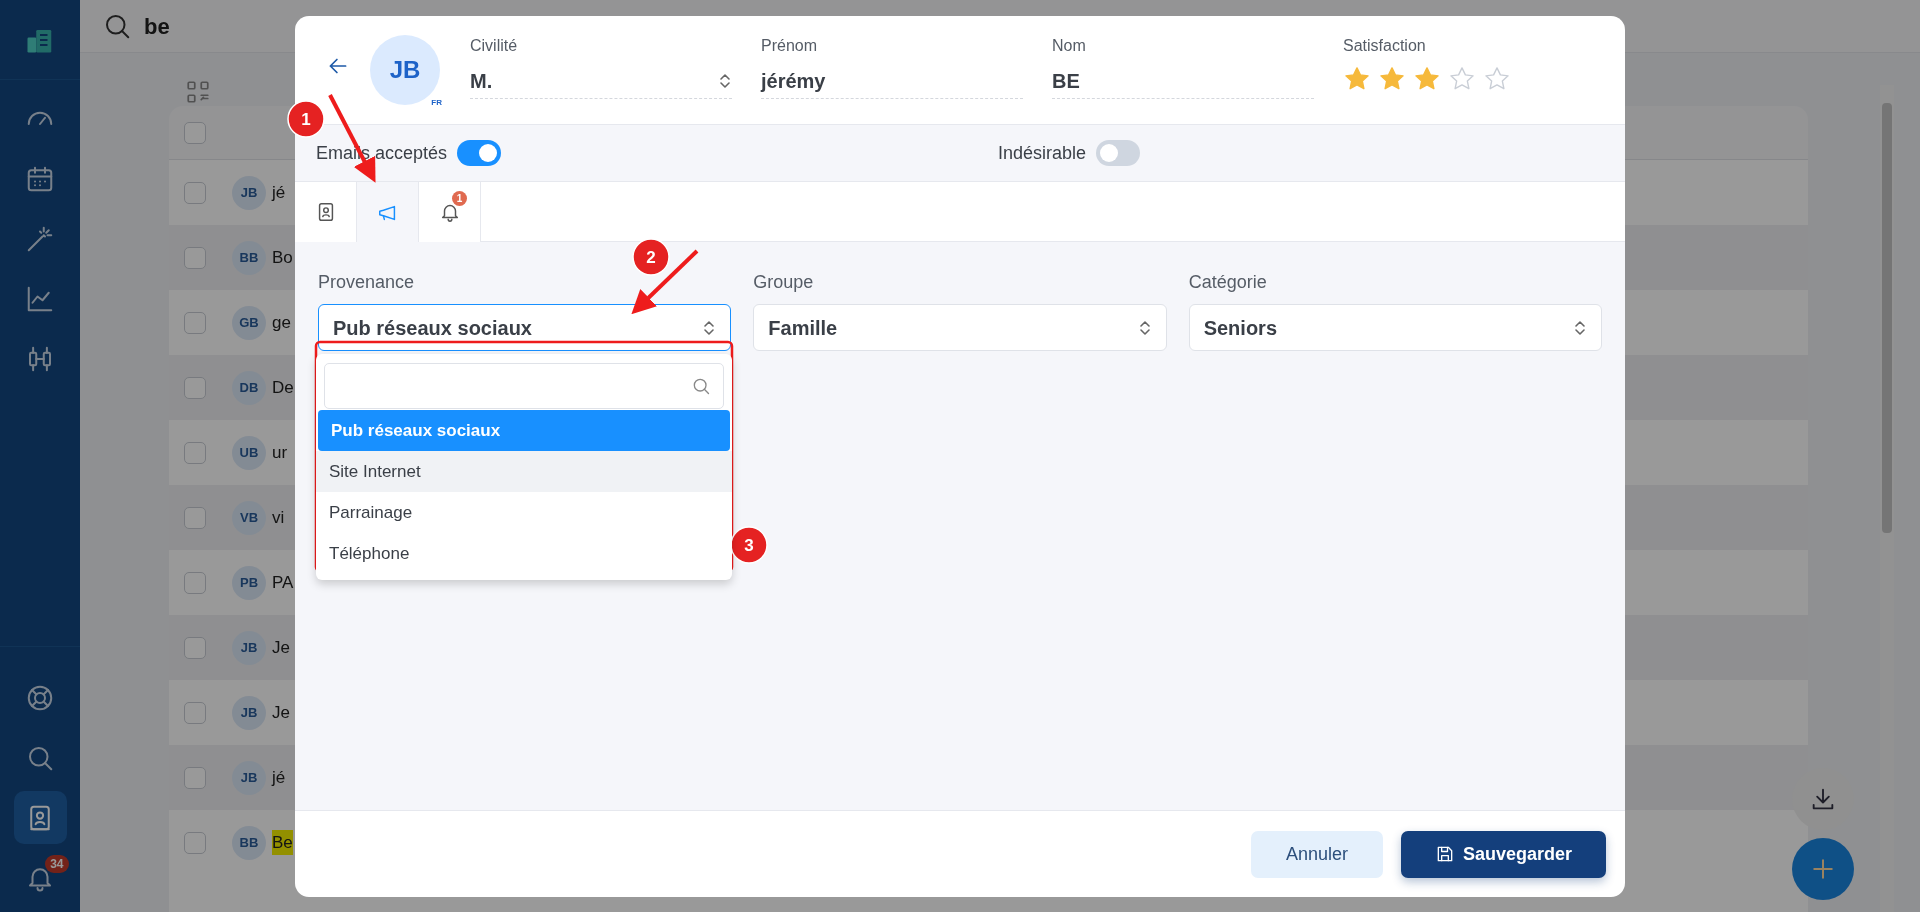 The width and height of the screenshot is (1920, 912). Describe the element at coordinates (494, 46) in the screenshot. I see `field-label: Civilité` at that location.